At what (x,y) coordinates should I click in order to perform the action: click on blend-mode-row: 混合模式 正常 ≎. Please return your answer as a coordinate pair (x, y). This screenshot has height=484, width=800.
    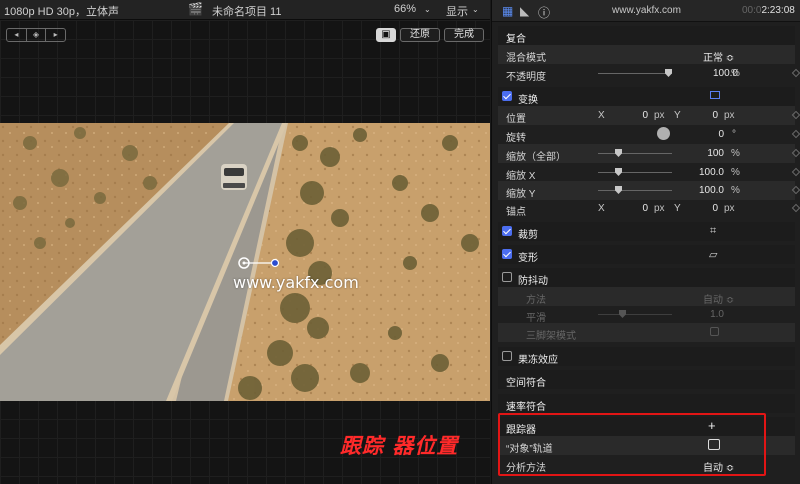
    Looking at the image, I should click on (646, 54).